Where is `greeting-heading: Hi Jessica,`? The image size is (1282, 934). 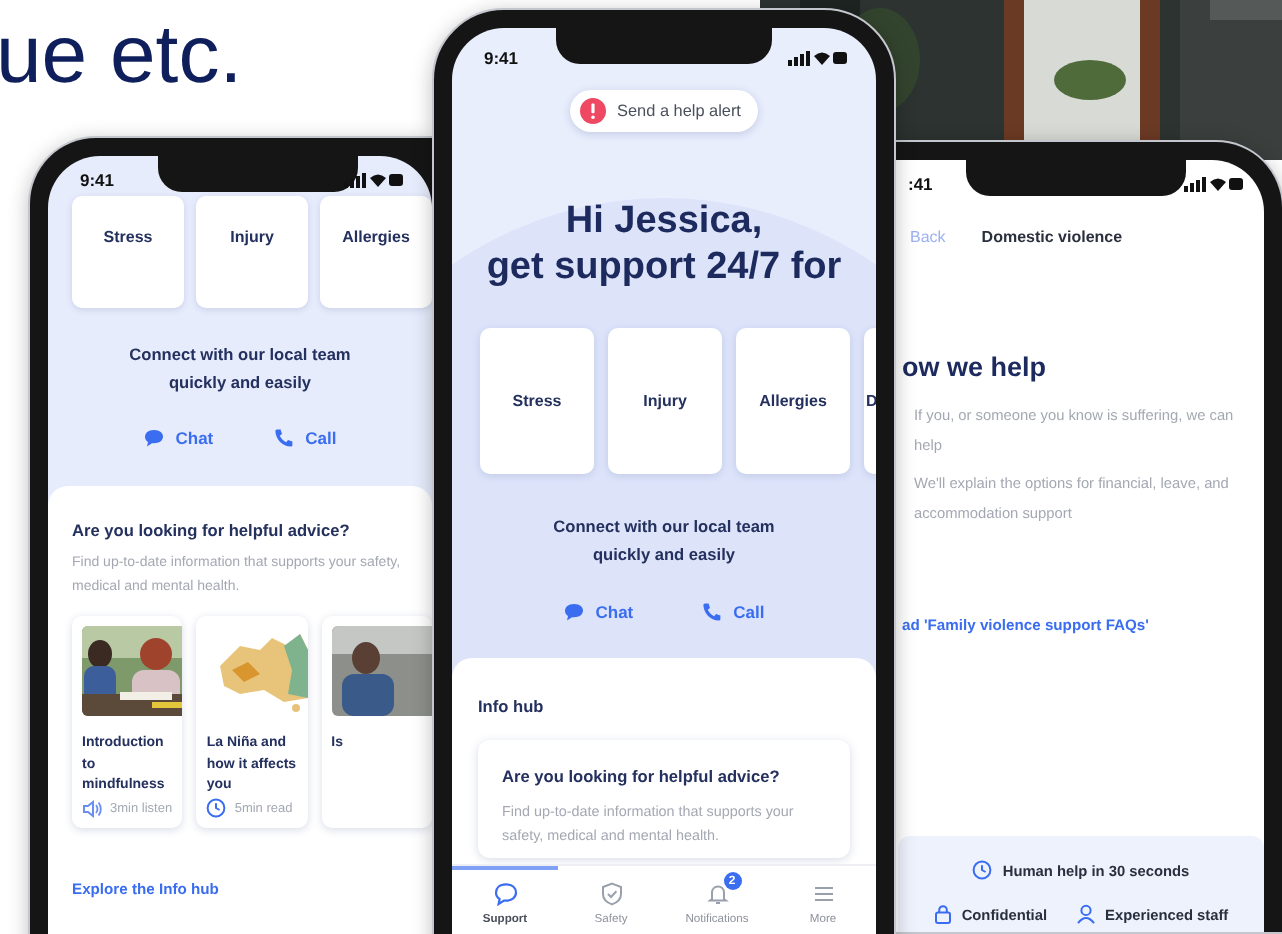
greeting-heading: Hi Jessica, is located at coordinates (664, 221).